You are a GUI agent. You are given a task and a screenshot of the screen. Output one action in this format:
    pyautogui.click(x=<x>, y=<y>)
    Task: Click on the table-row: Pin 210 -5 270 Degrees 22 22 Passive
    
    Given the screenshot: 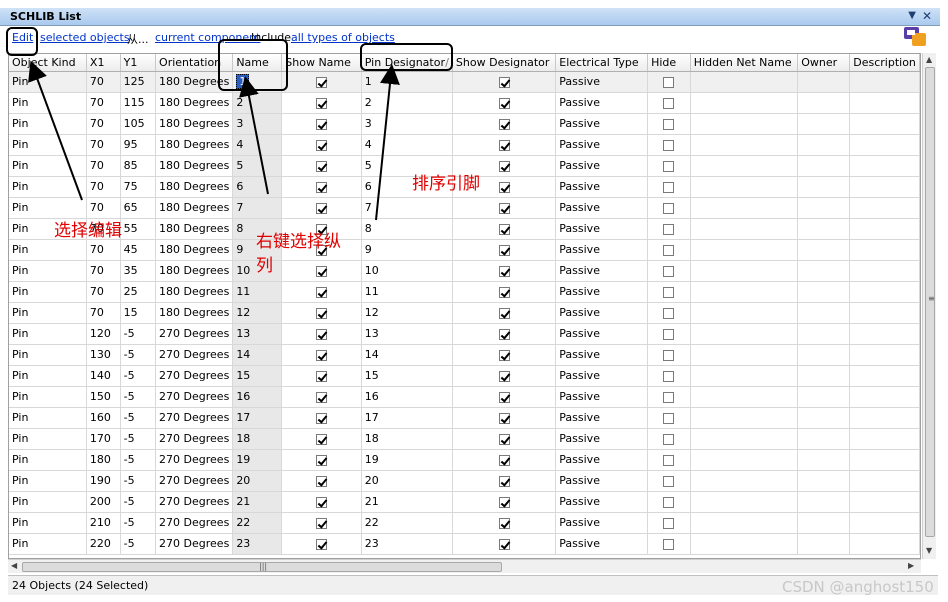 What is the action you would take?
    pyautogui.click(x=464, y=523)
    